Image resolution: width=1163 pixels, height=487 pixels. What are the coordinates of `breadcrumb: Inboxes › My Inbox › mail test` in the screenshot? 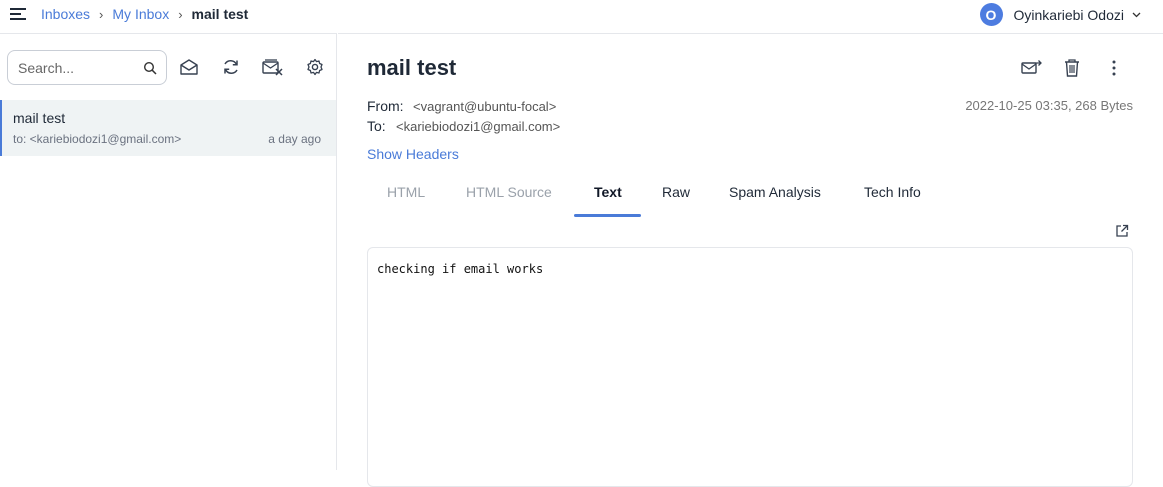 It's located at (144, 14).